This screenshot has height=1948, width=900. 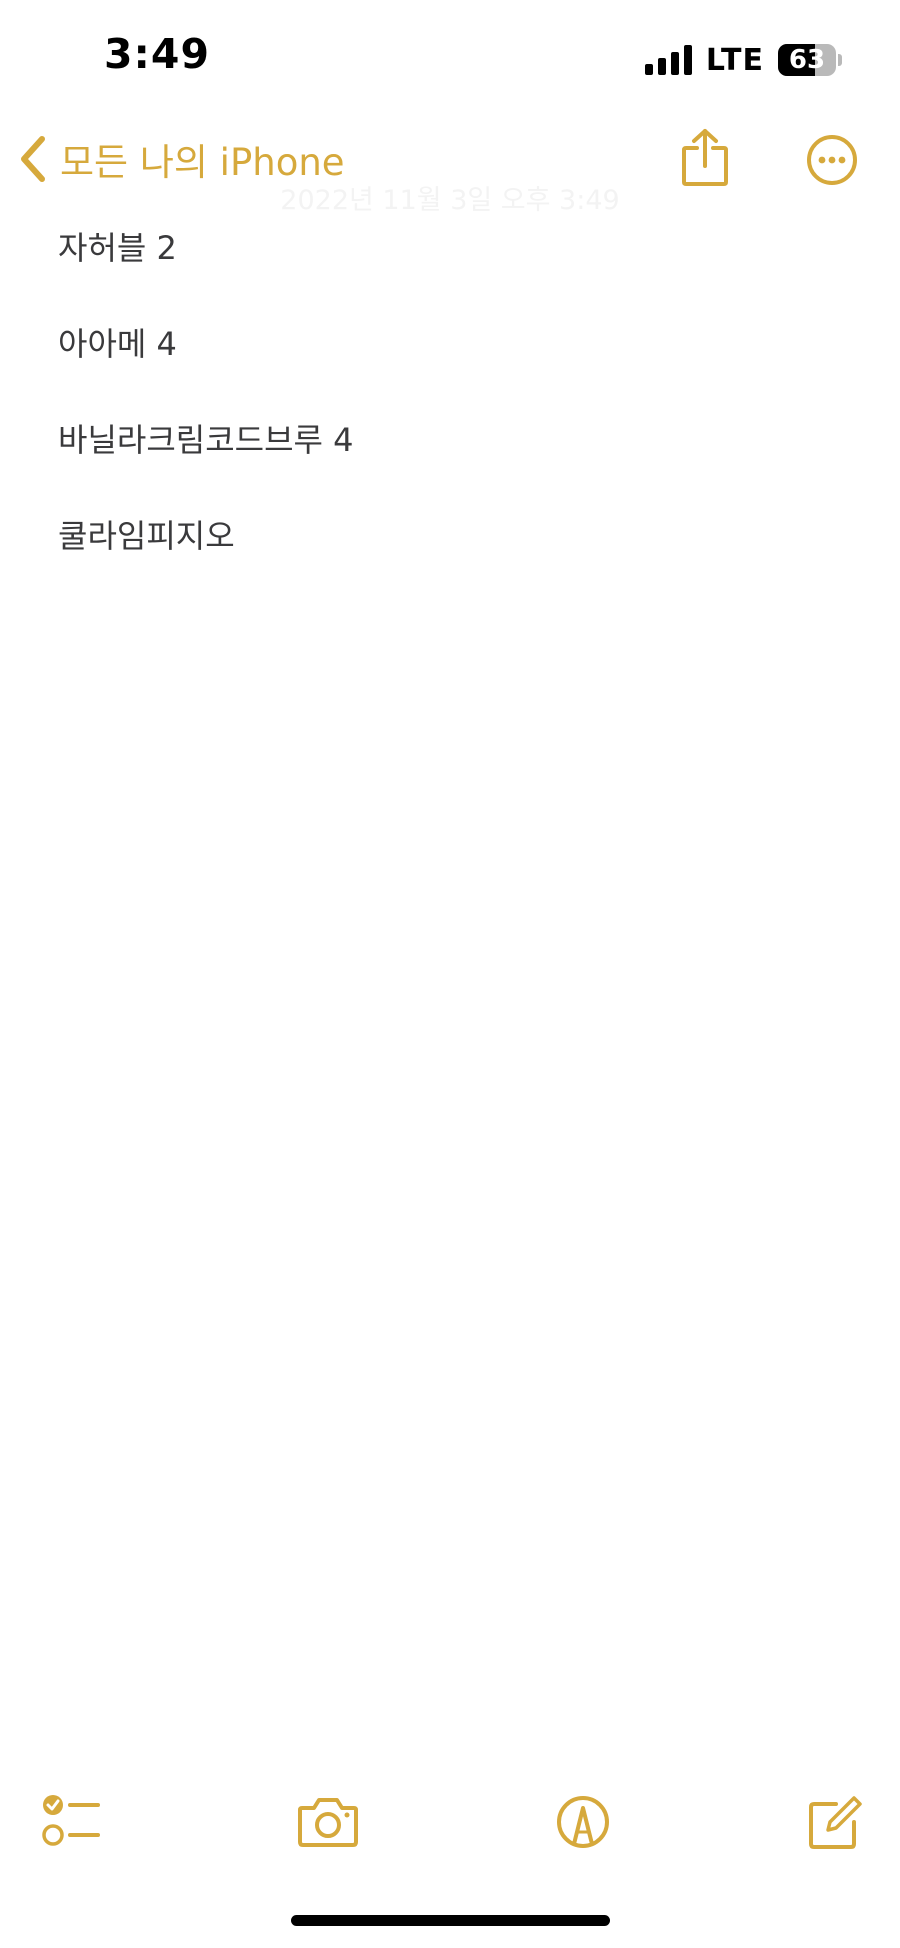 I want to click on markup-button, so click(x=583, y=1820).